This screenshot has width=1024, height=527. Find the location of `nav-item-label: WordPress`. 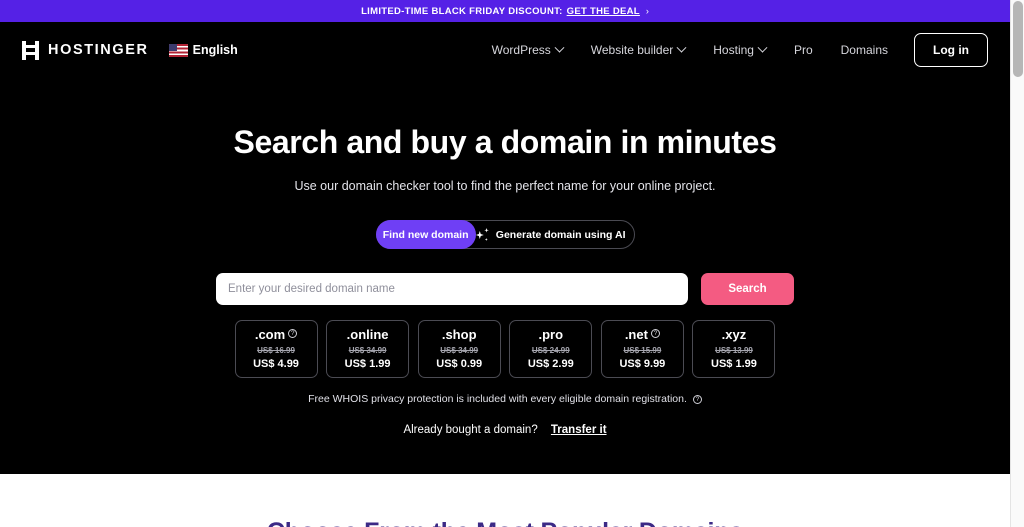

nav-item-label: WordPress is located at coordinates (521, 50).